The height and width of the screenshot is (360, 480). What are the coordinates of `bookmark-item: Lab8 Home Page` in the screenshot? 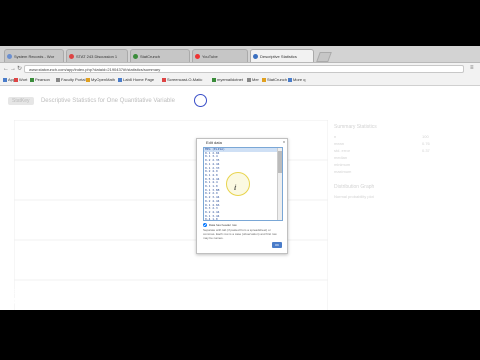 It's located at (136, 80).